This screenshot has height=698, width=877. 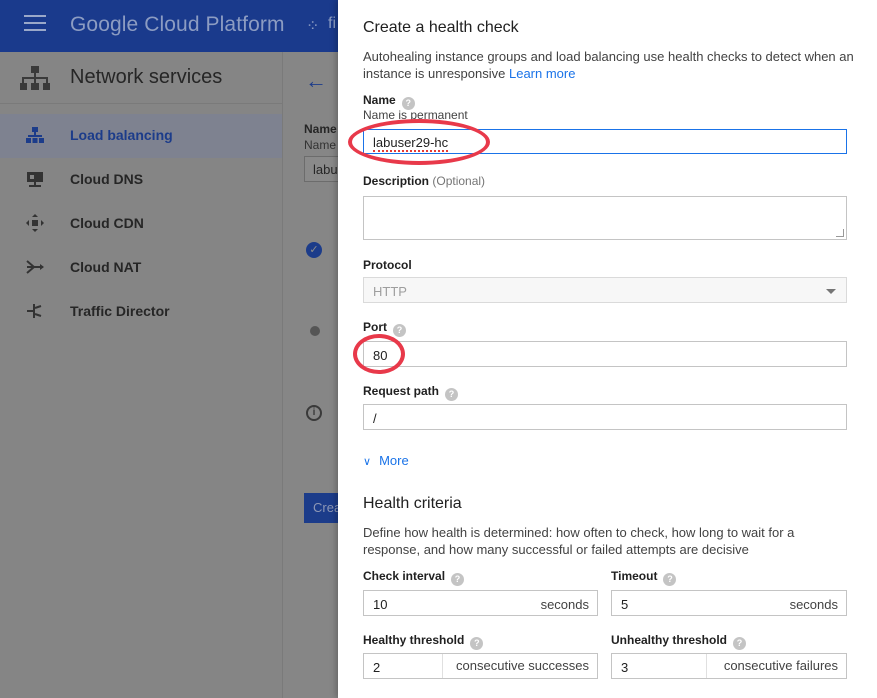 What do you see at coordinates (625, 604) in the screenshot?
I see `timeout-value: 5` at bounding box center [625, 604].